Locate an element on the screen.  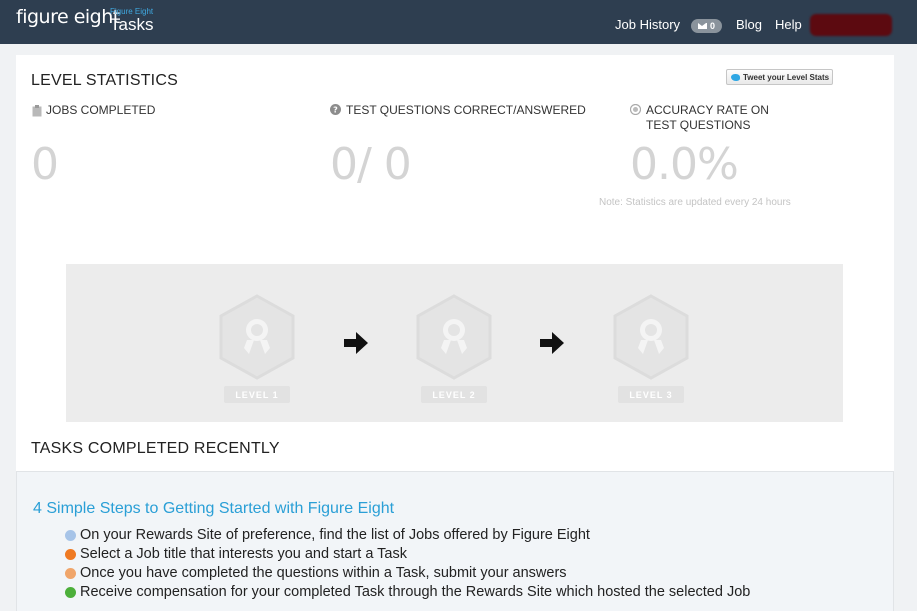
accuracy-rate-value: 0.0% is located at coordinates (684, 164).